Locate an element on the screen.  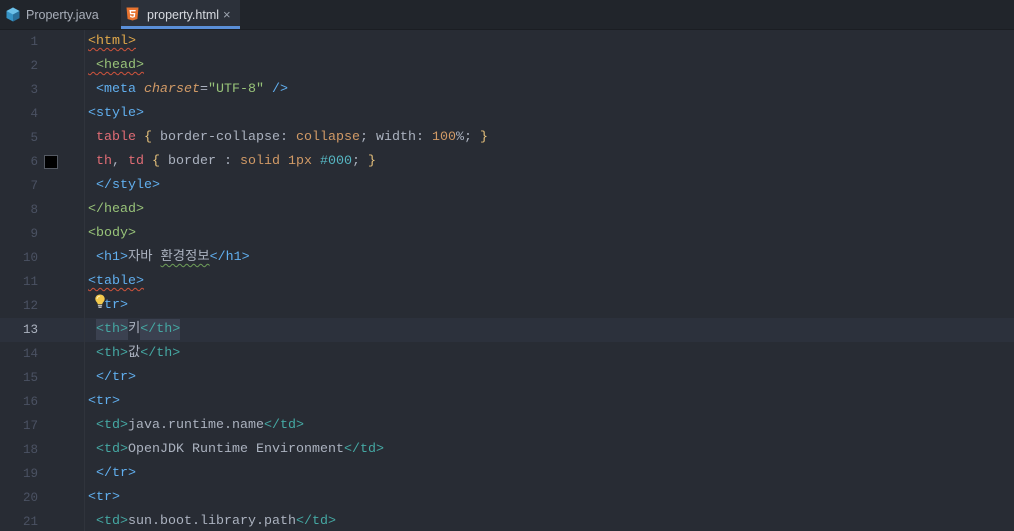
code-line: 12 tr> is located at coordinates (507, 306).